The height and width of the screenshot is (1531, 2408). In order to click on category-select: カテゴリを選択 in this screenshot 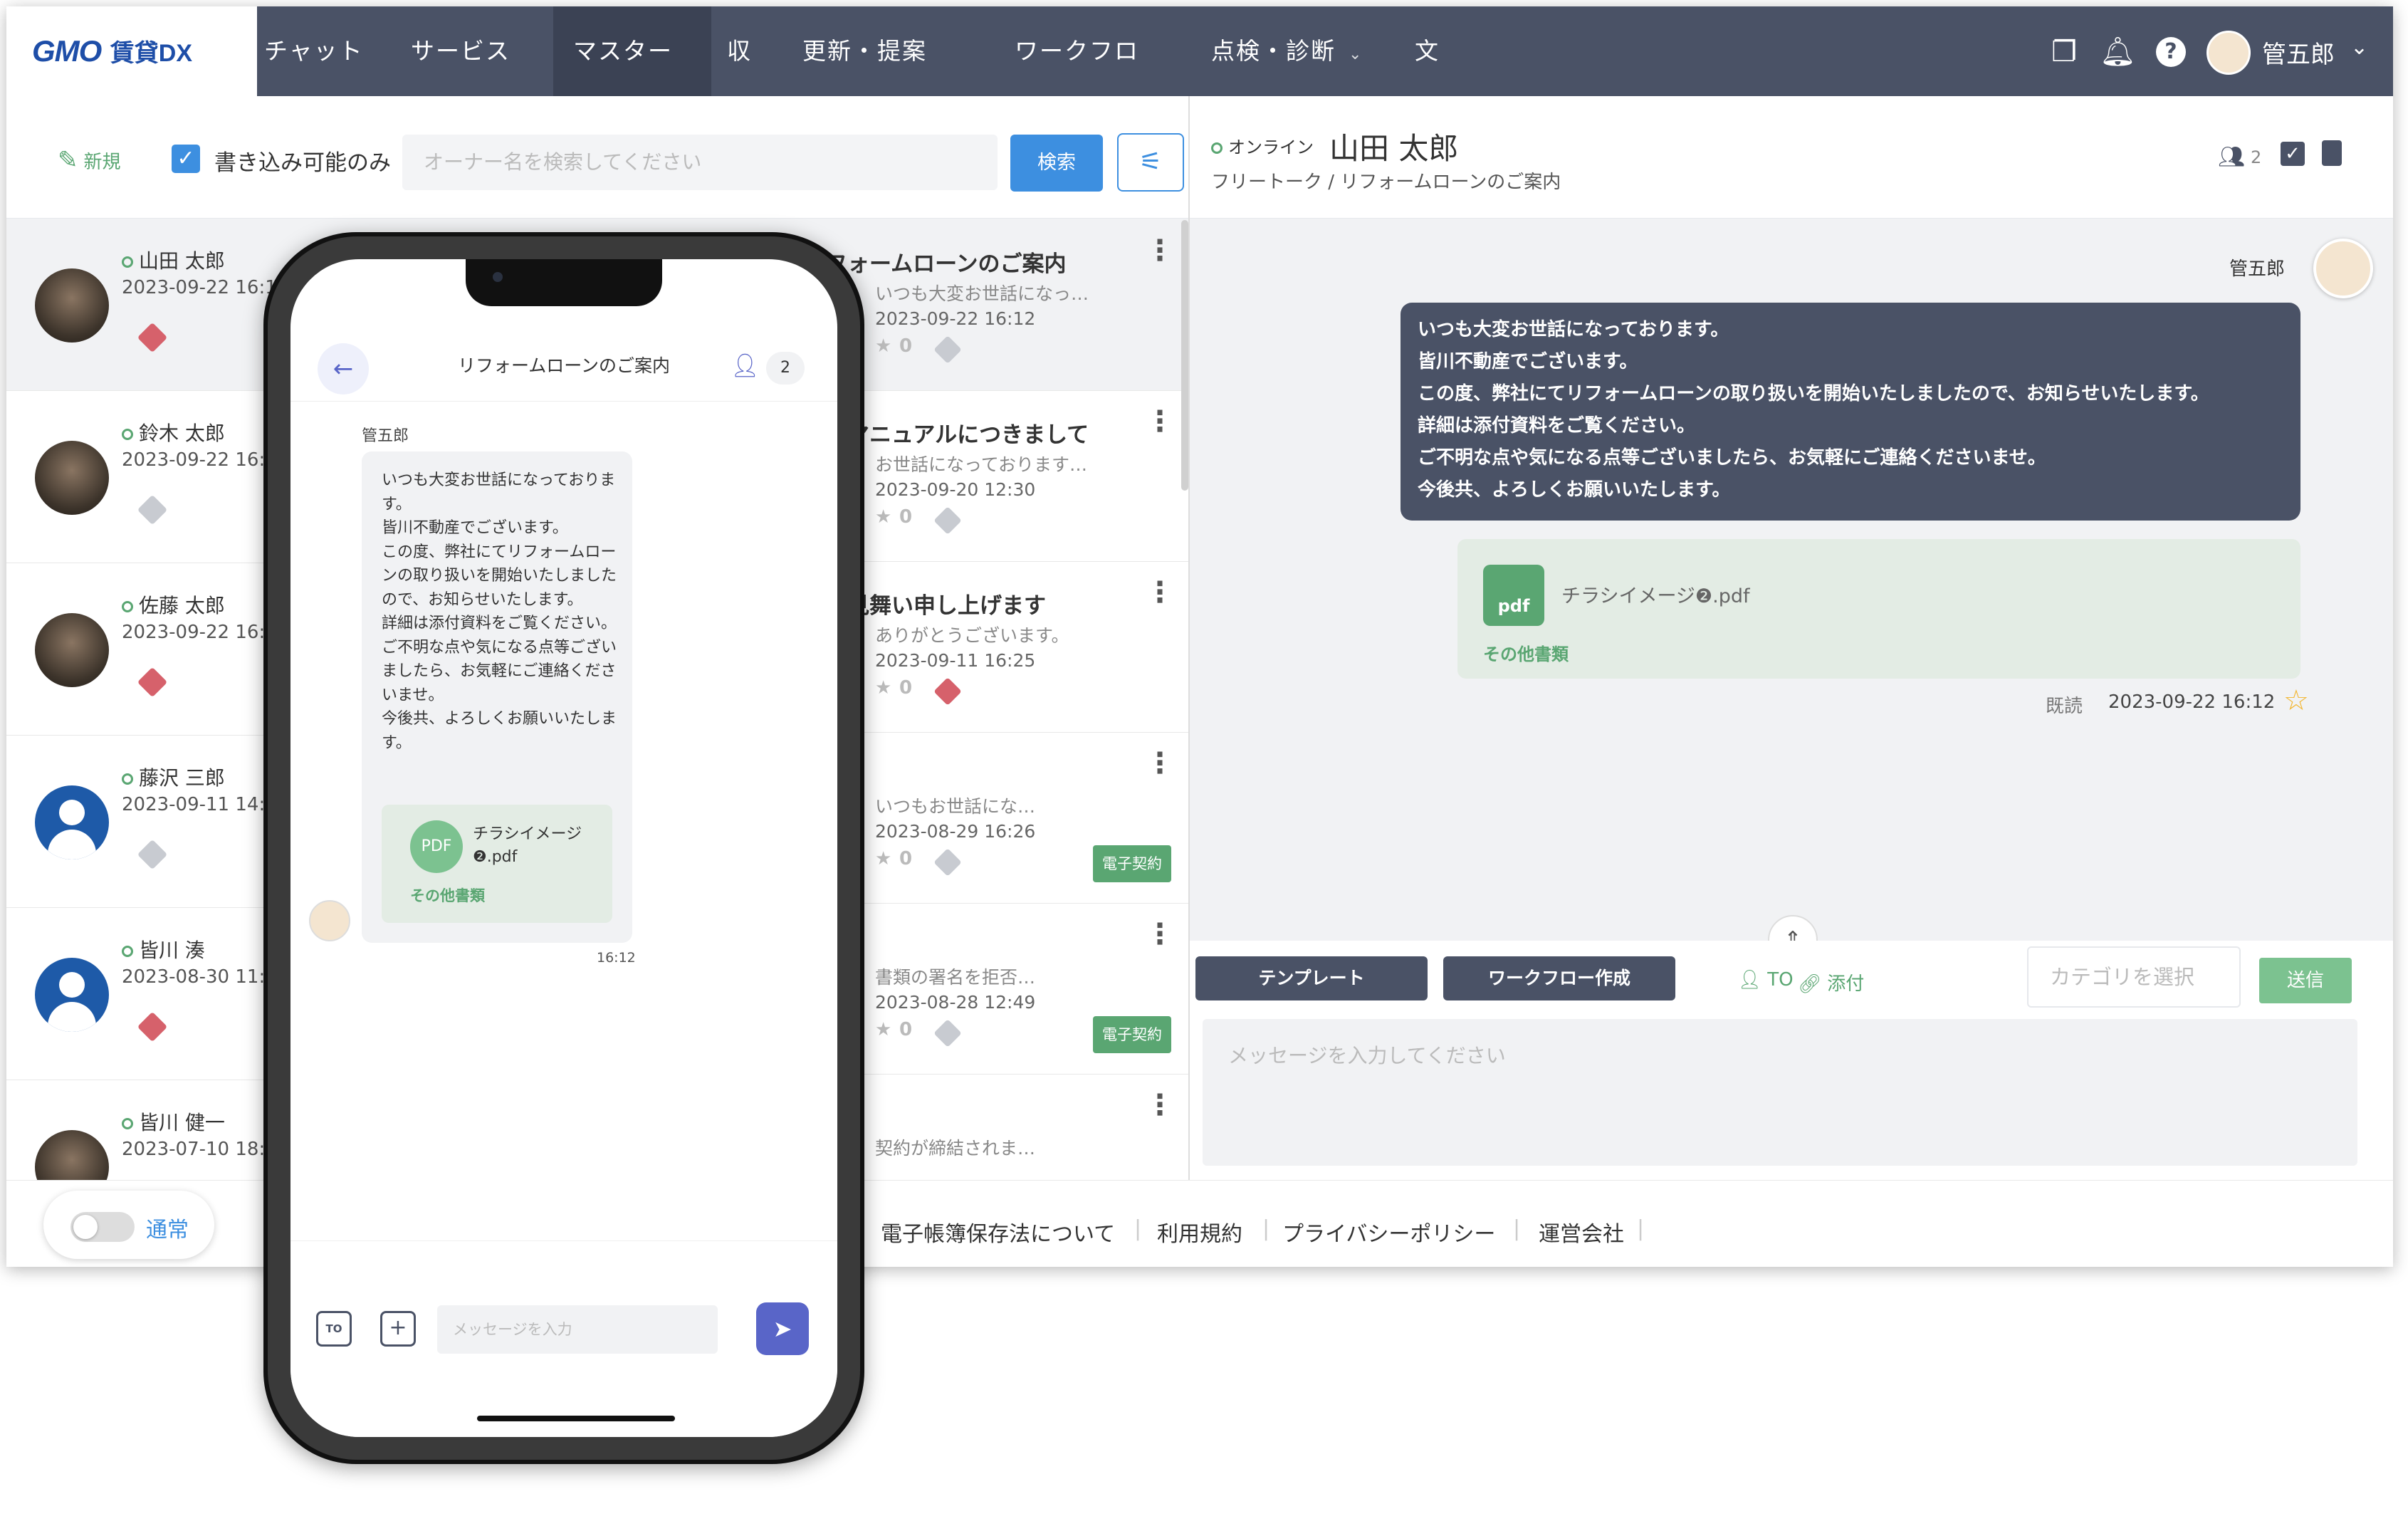, I will do `click(2134, 977)`.